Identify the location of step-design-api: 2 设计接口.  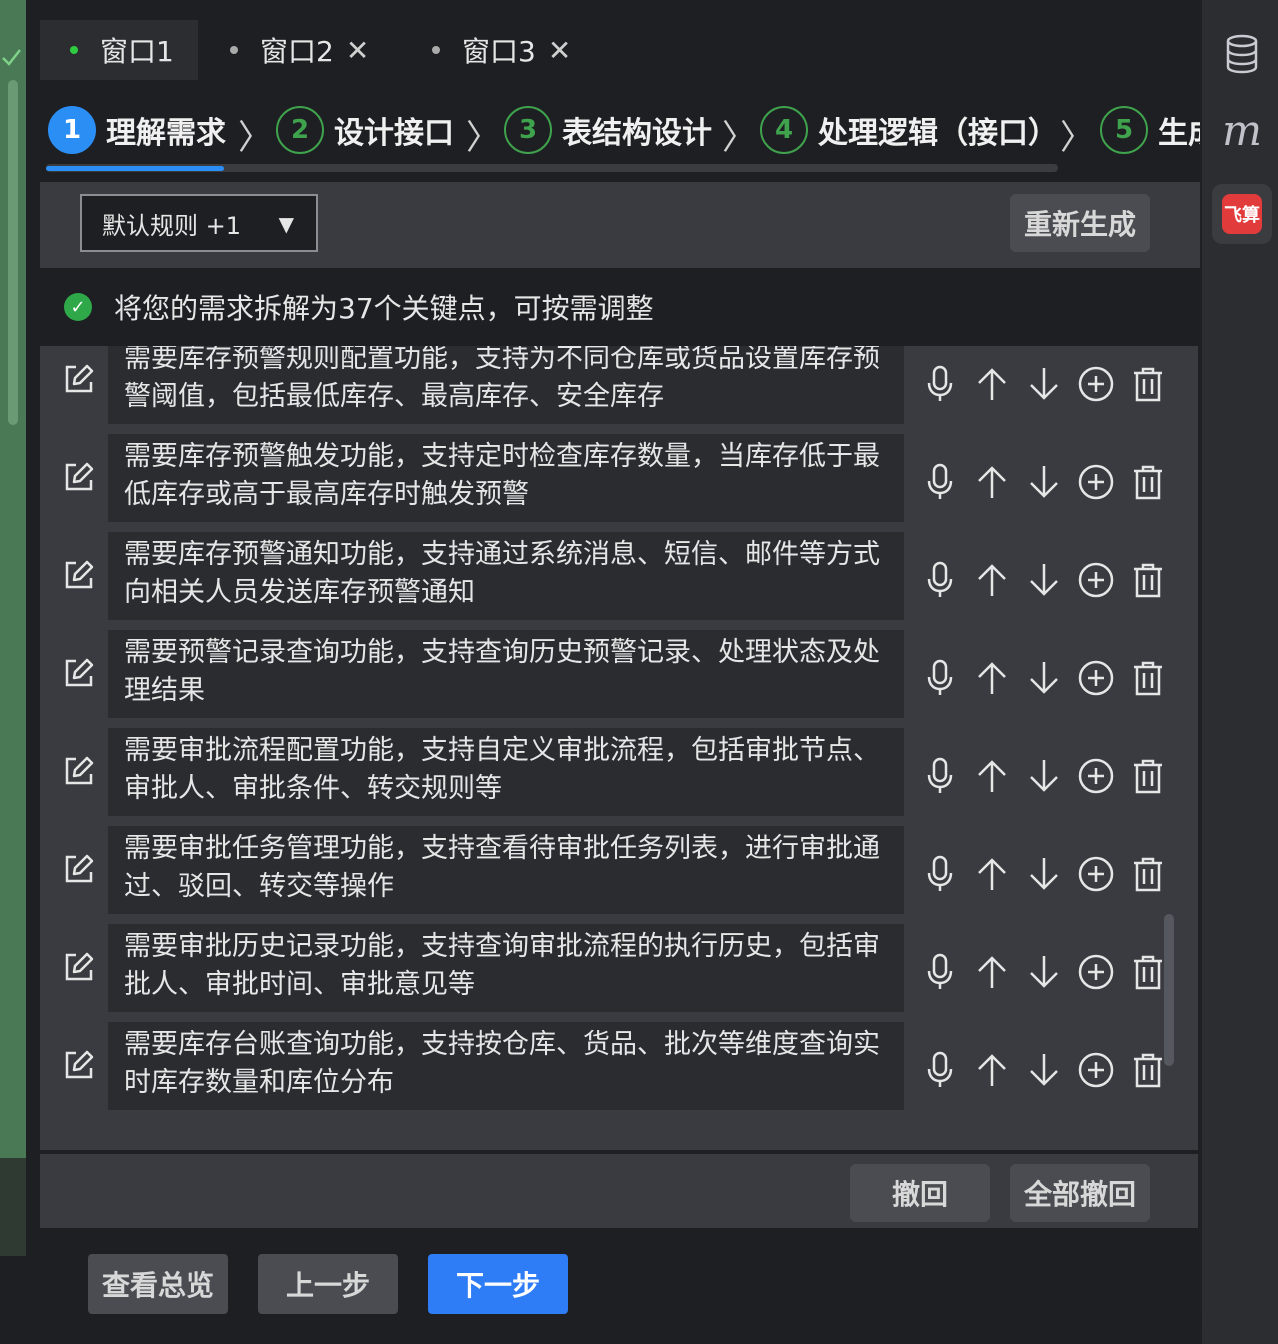
(365, 130).